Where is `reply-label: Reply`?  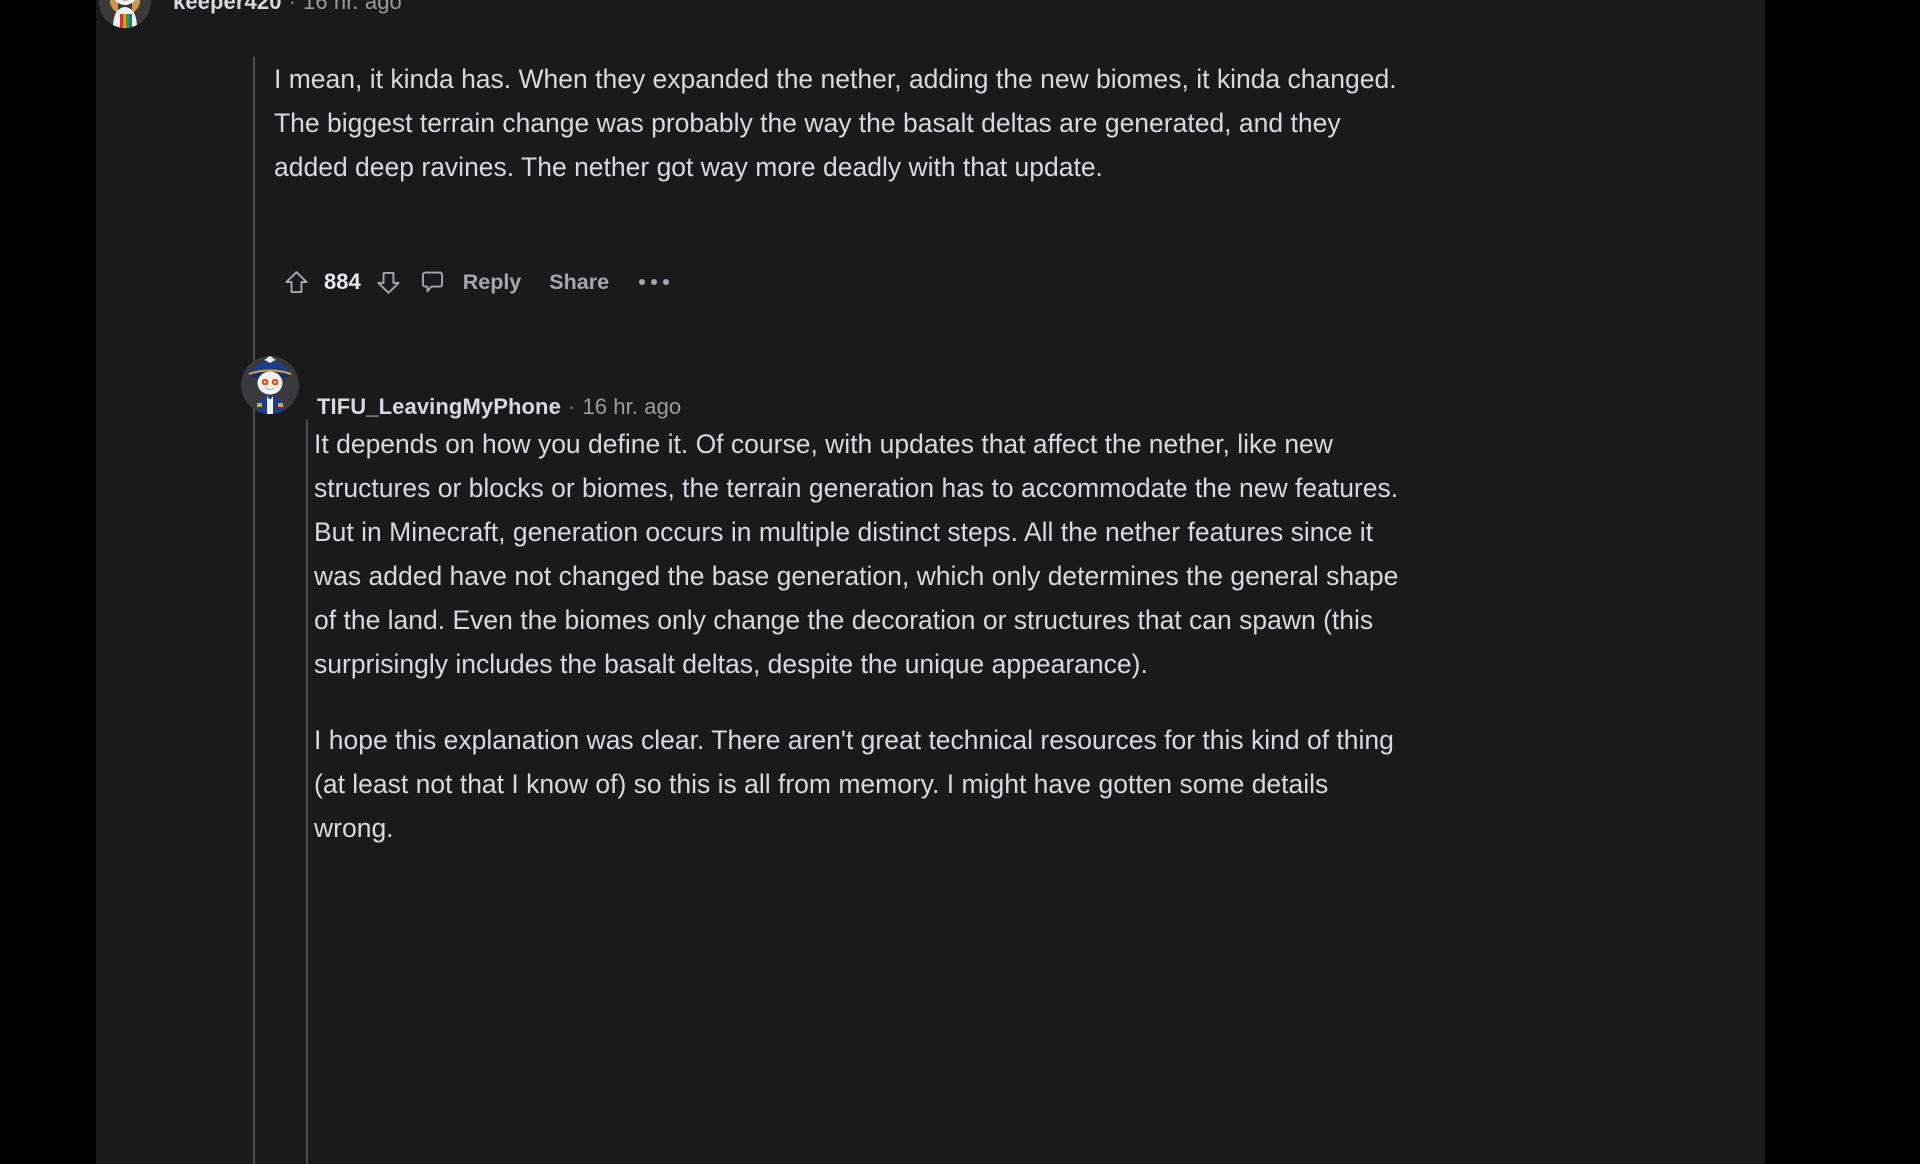
reply-label: Reply is located at coordinates (492, 281).